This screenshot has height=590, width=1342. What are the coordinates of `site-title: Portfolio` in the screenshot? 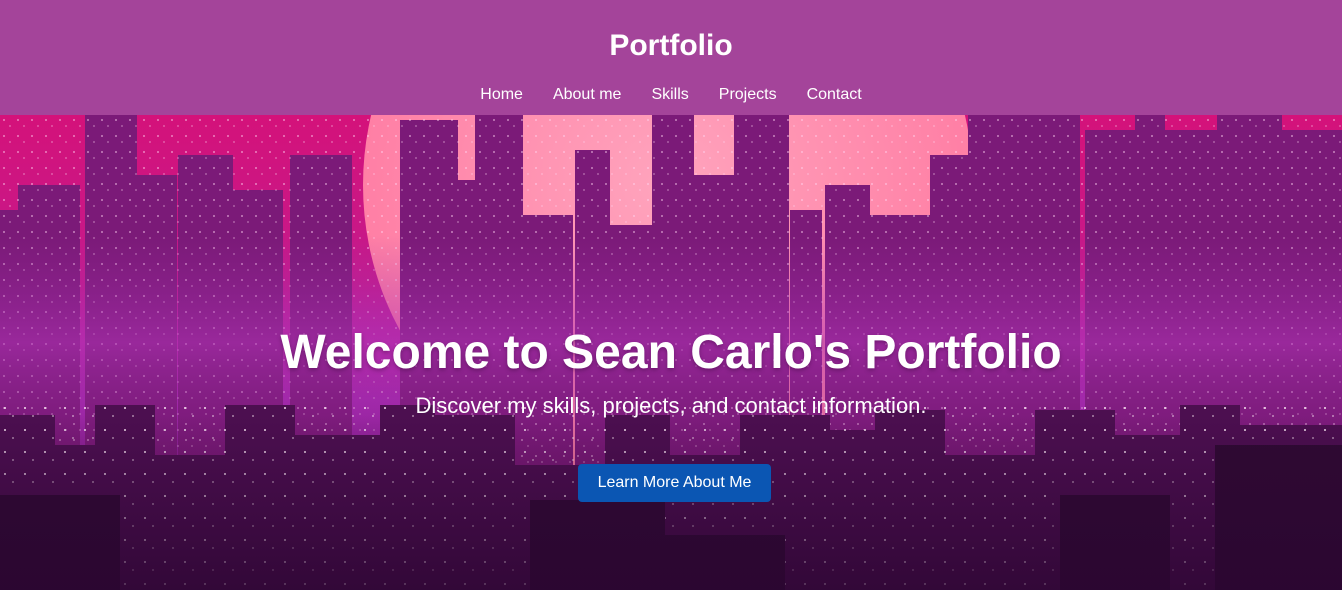 It's located at (671, 45).